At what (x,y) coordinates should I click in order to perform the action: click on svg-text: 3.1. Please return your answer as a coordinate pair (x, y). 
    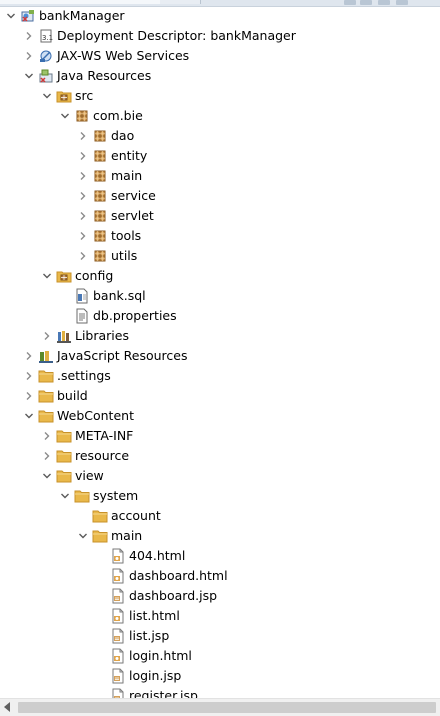
    Looking at the image, I should click on (47, 38).